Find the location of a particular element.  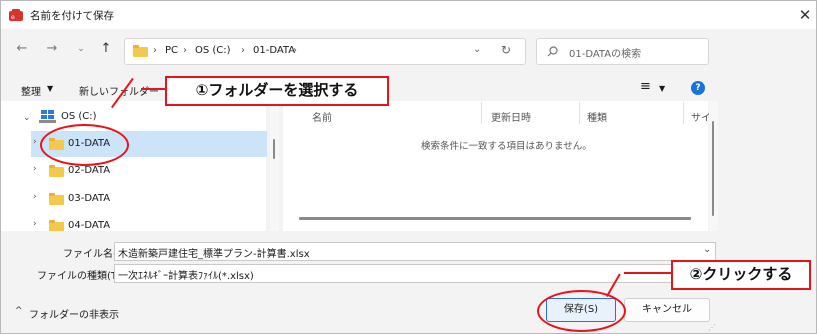

tree-drive-label: OS (C:) is located at coordinates (79, 116).